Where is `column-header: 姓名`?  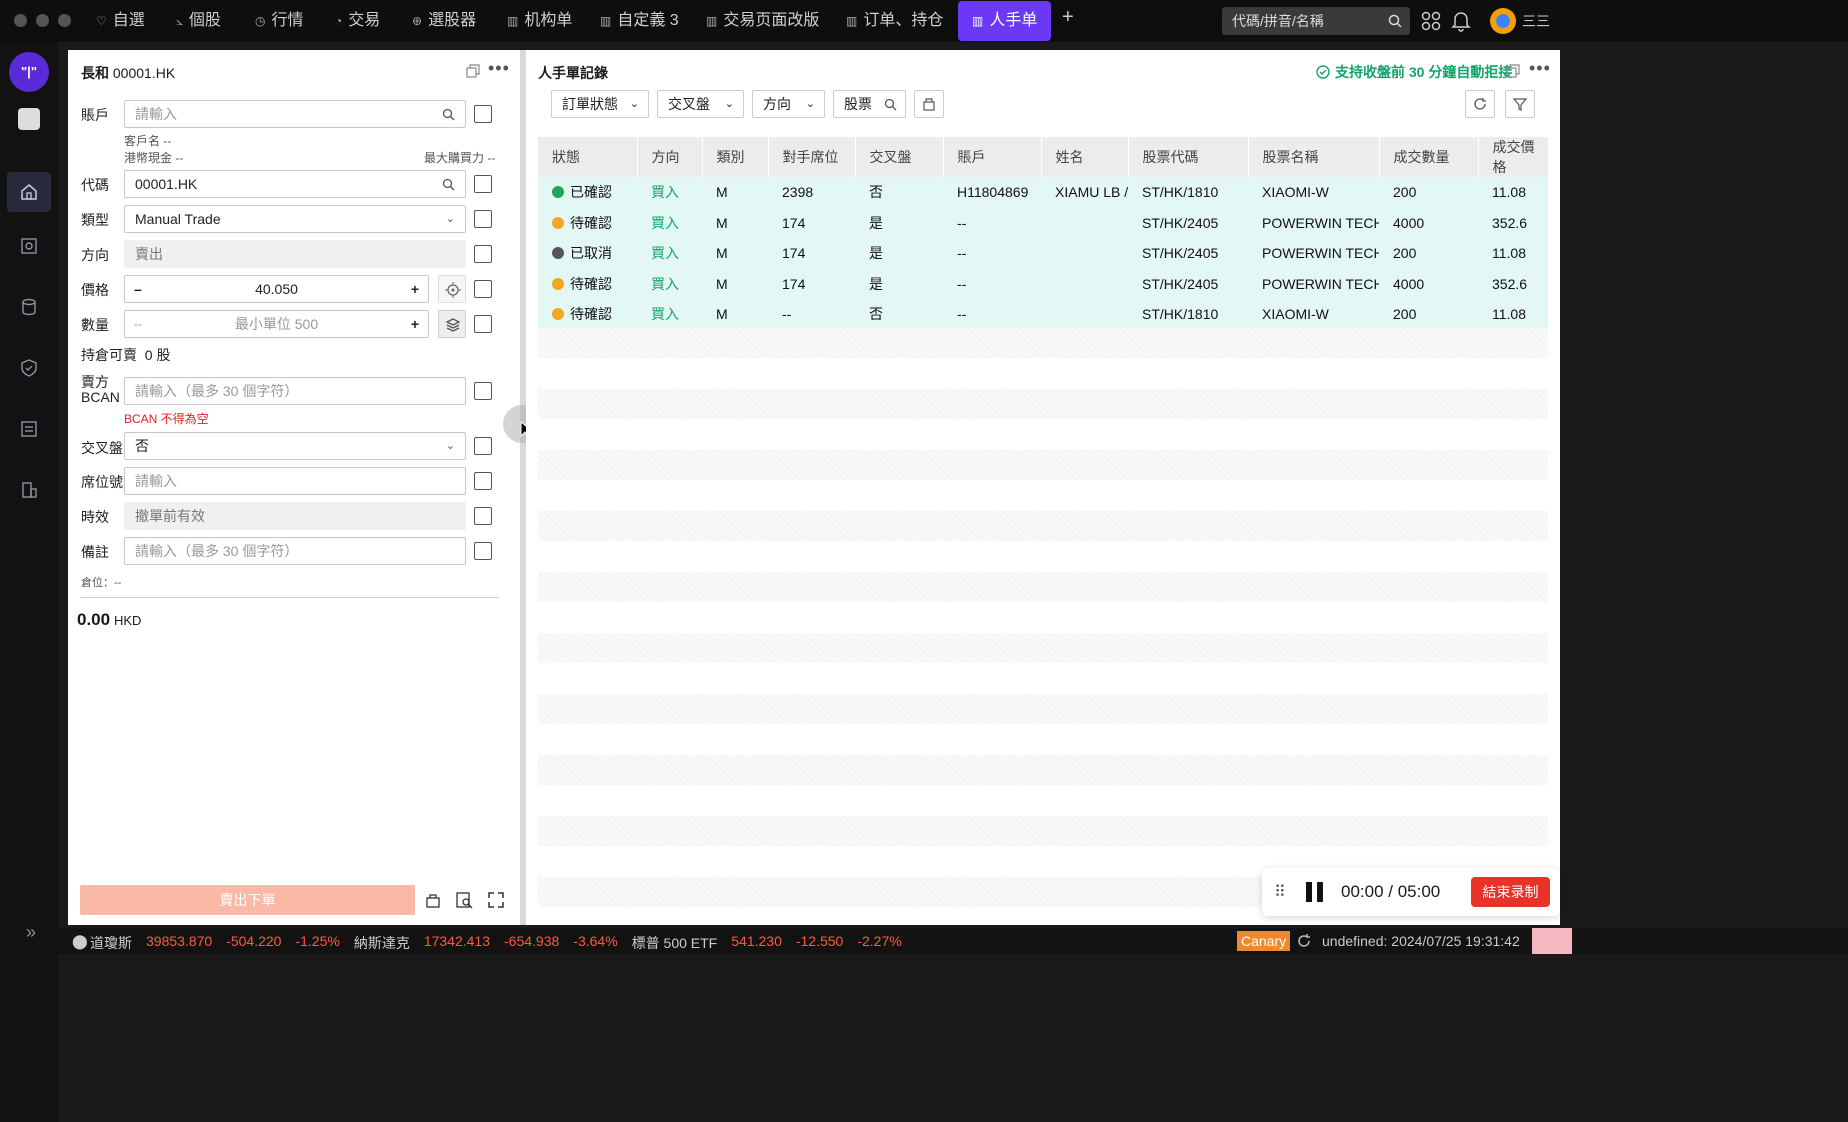
column-header: 姓名 is located at coordinates (1085, 157).